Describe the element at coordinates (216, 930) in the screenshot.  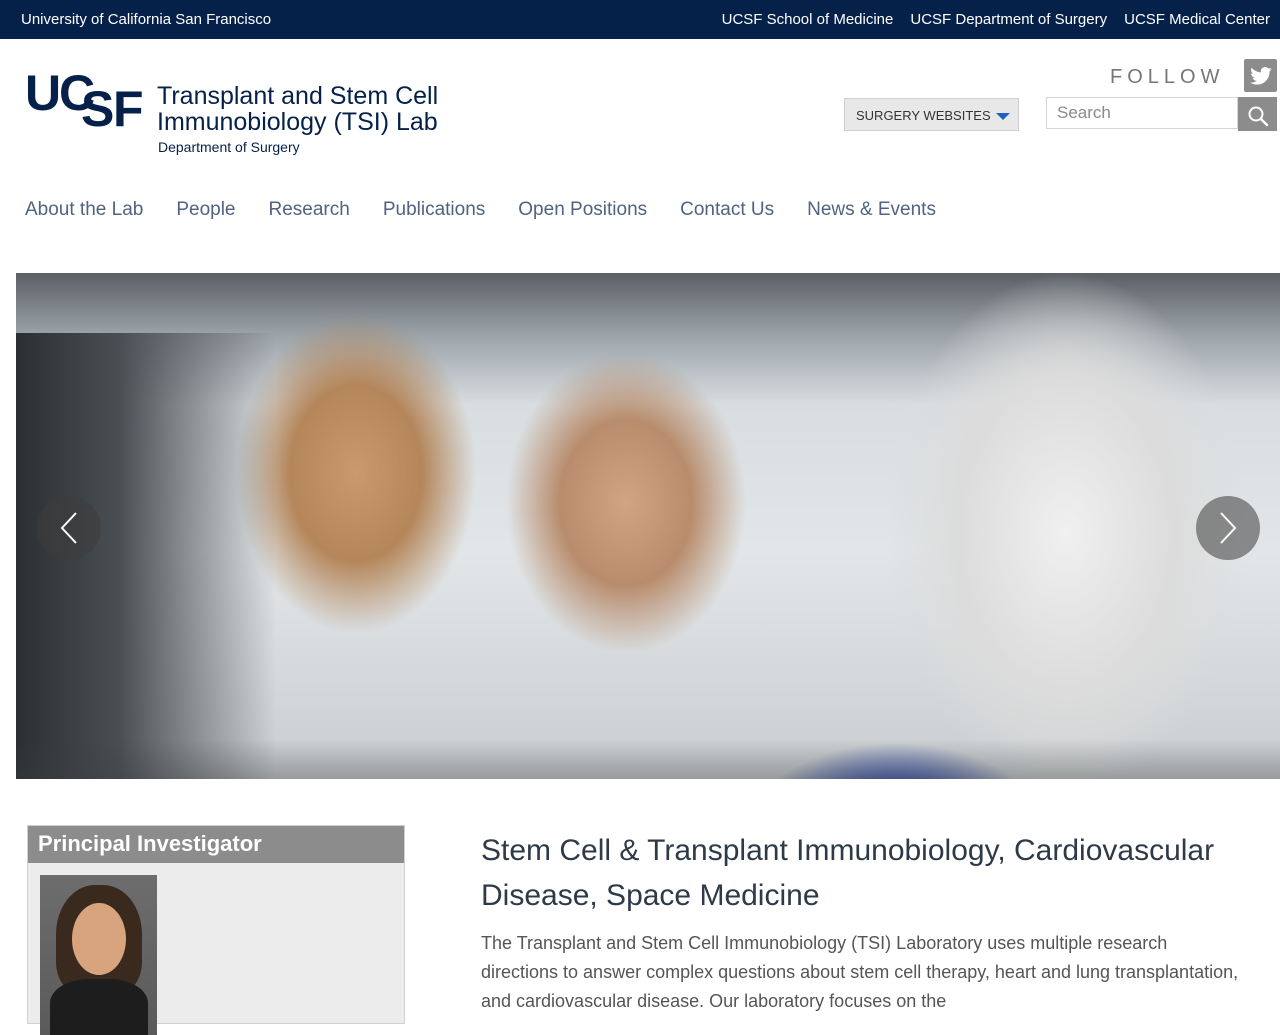
I see `principal-investigator-box: Principal Investigator` at that location.